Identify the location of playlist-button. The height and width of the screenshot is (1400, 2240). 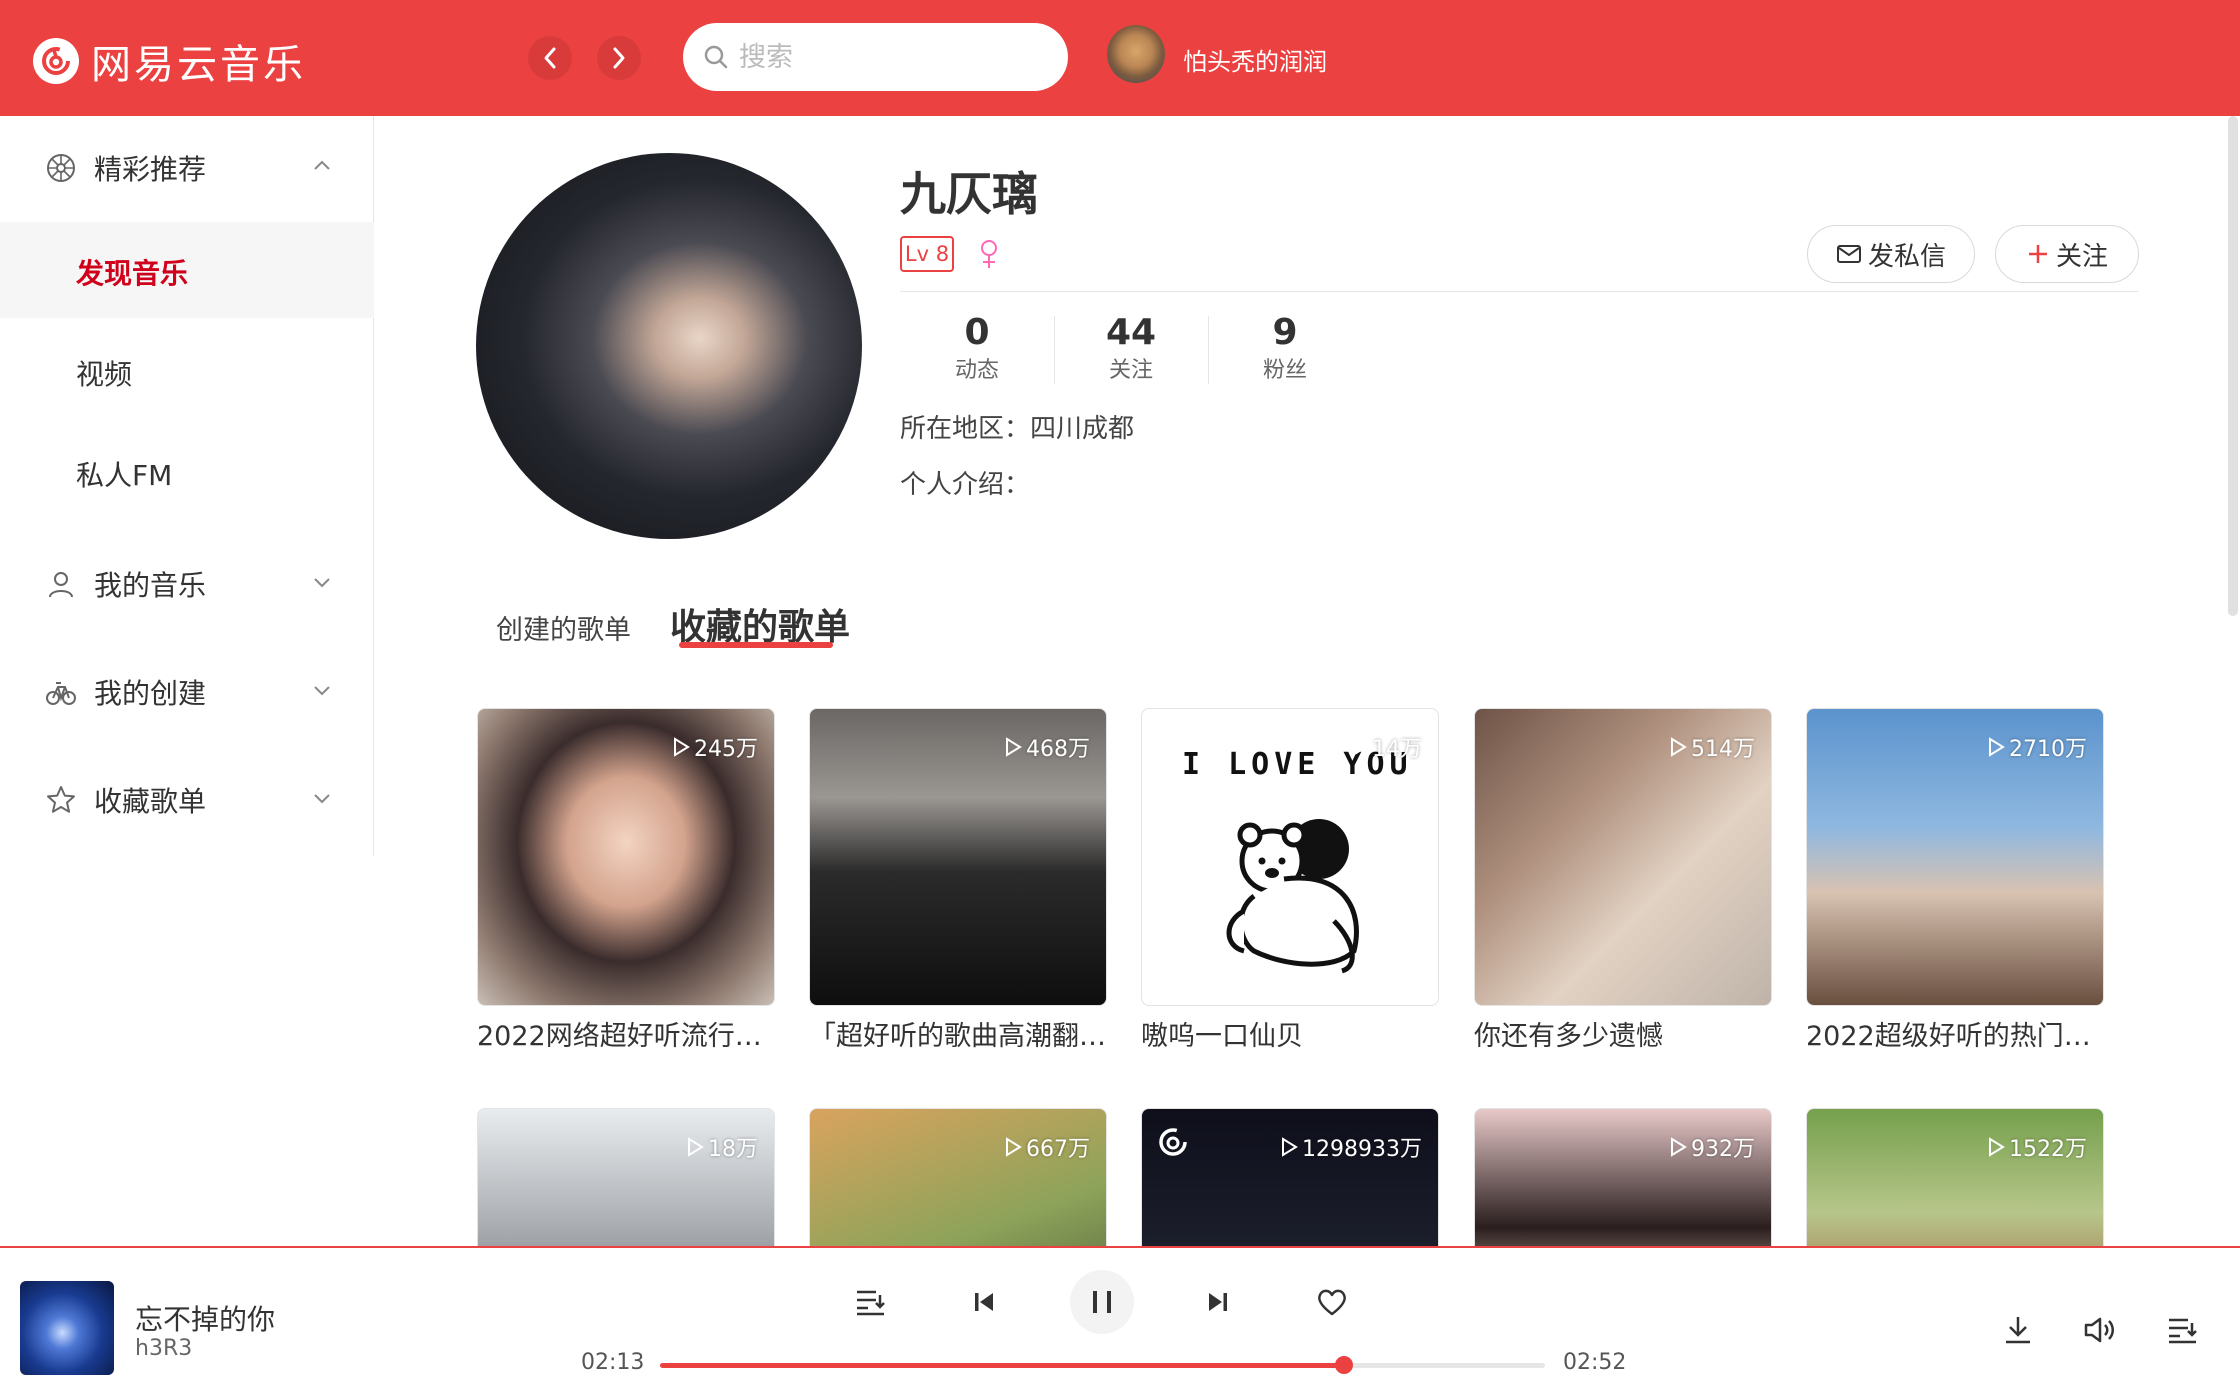
(2182, 1330).